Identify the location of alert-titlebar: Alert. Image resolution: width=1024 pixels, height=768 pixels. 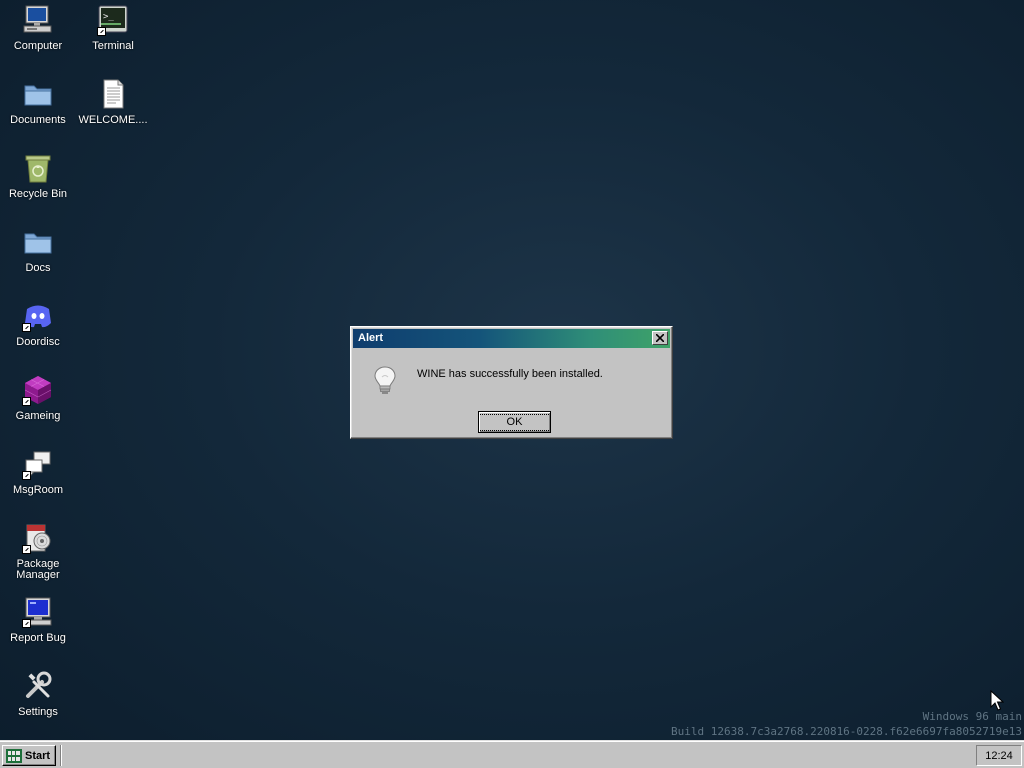
(511, 338).